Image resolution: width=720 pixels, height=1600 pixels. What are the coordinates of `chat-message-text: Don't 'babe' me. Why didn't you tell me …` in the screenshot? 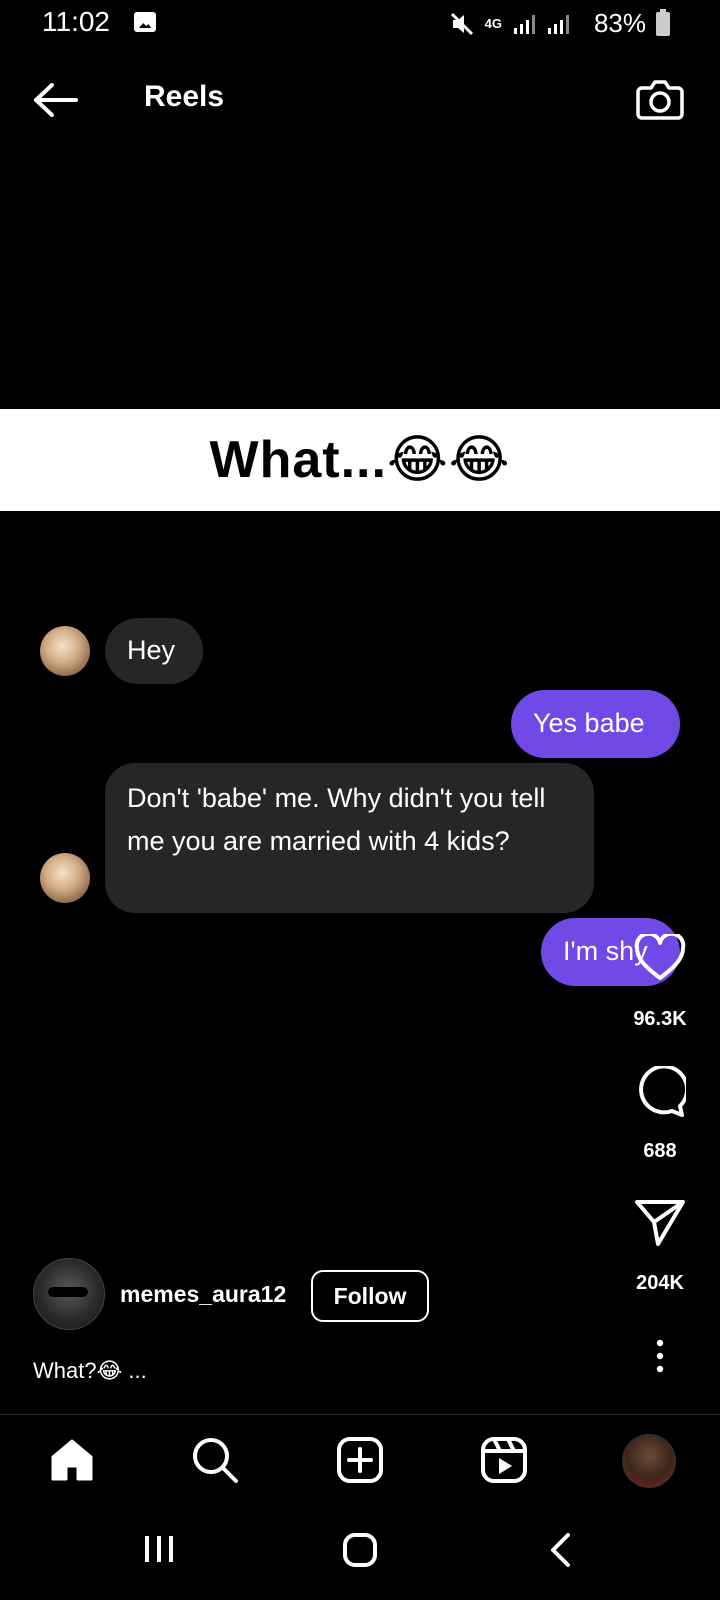 It's located at (336, 819).